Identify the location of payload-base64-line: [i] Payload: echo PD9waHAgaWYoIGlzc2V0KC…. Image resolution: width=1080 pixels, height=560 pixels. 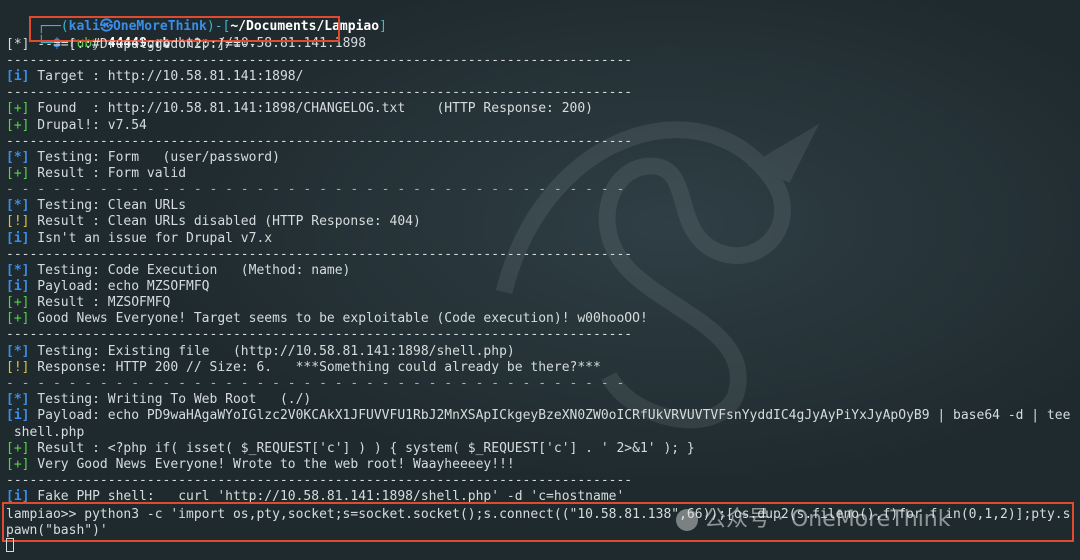
(538, 415).